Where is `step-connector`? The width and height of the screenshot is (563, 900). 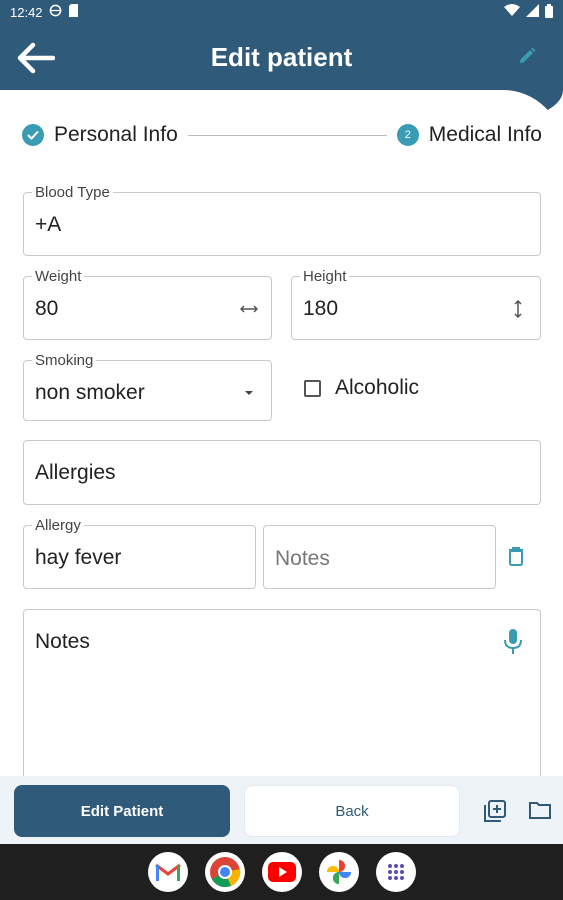
step-connector is located at coordinates (287, 135).